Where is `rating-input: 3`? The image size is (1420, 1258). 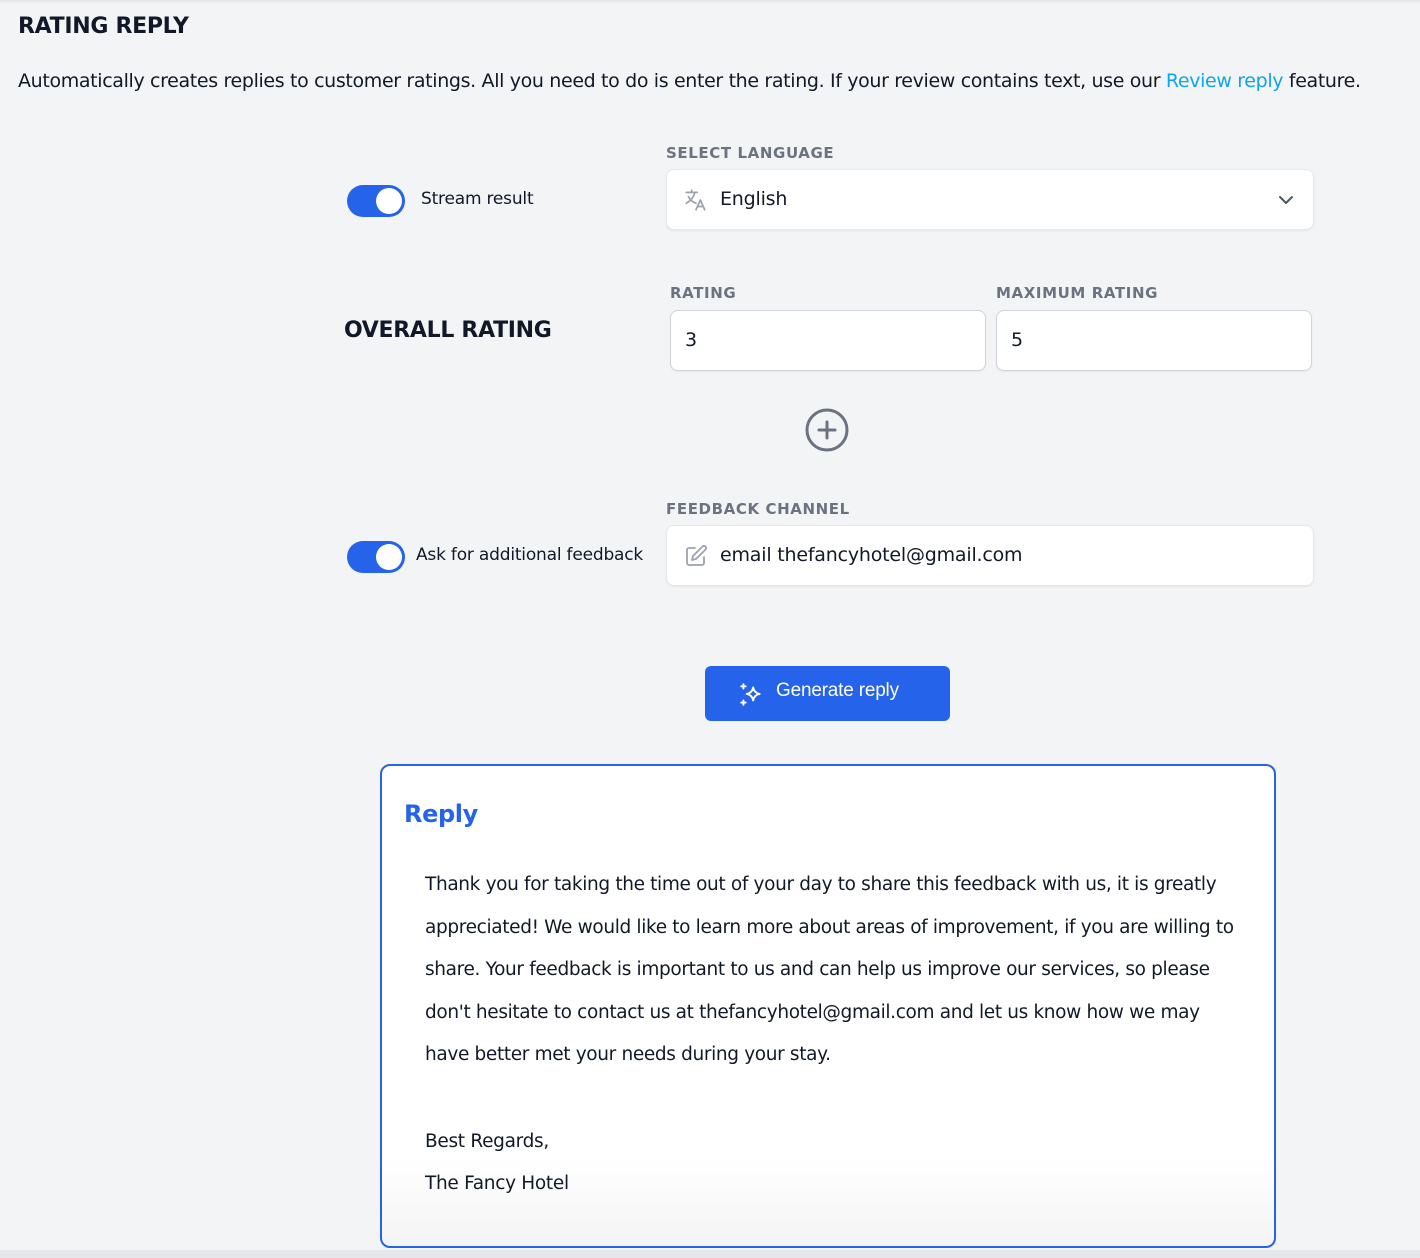 rating-input: 3 is located at coordinates (828, 340).